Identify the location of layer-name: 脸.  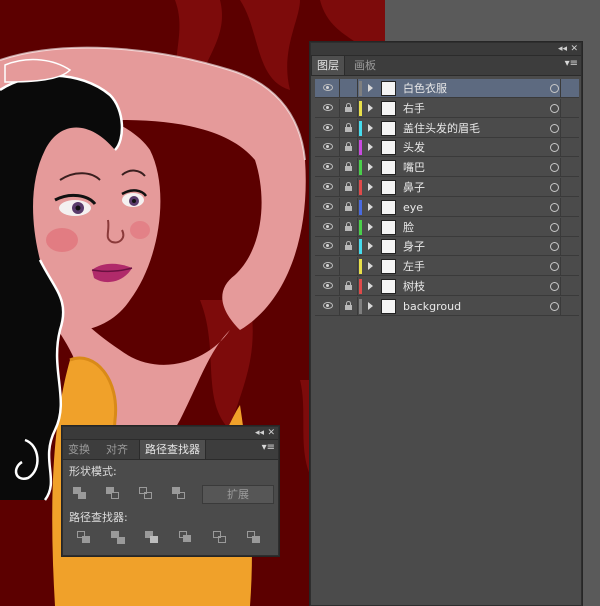
(408, 227).